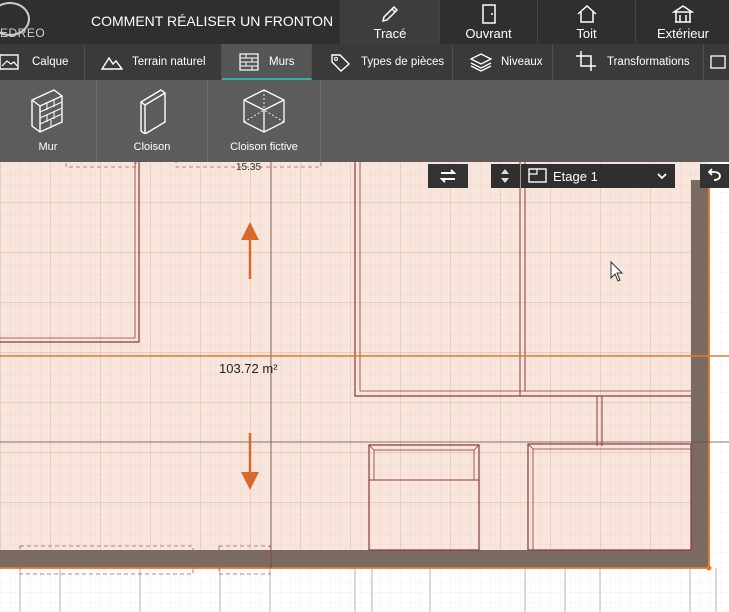  I want to click on tool-murs: Murs, so click(267, 62).